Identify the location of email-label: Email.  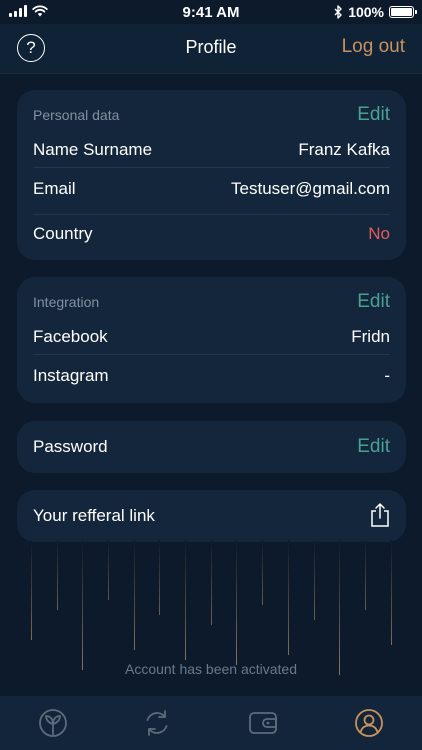
(54, 188).